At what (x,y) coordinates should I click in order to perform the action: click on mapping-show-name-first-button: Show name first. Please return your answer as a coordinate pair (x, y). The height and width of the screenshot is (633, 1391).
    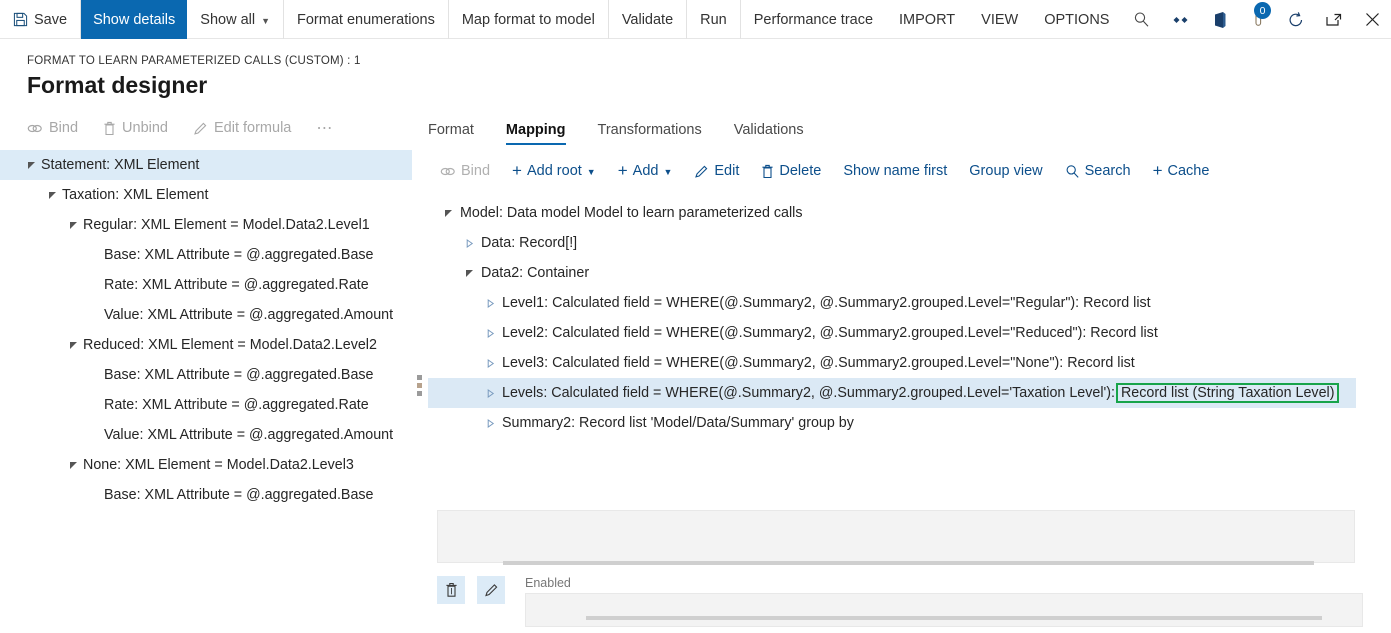
    Looking at the image, I should click on (895, 171).